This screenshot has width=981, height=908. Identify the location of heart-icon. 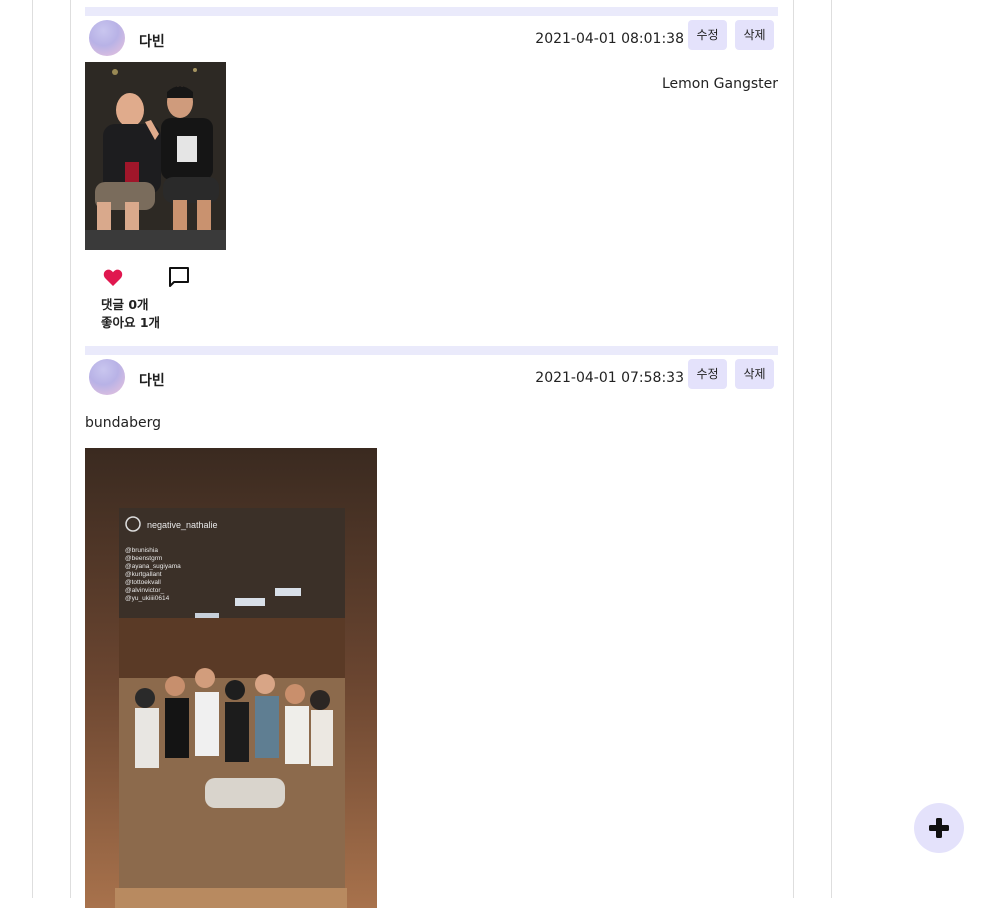
(113, 277).